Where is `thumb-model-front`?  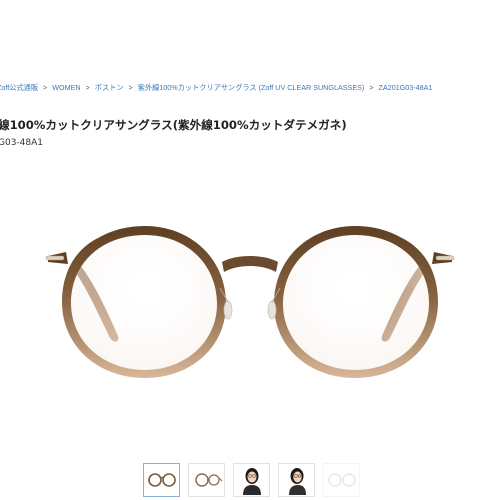 thumb-model-front is located at coordinates (251, 480).